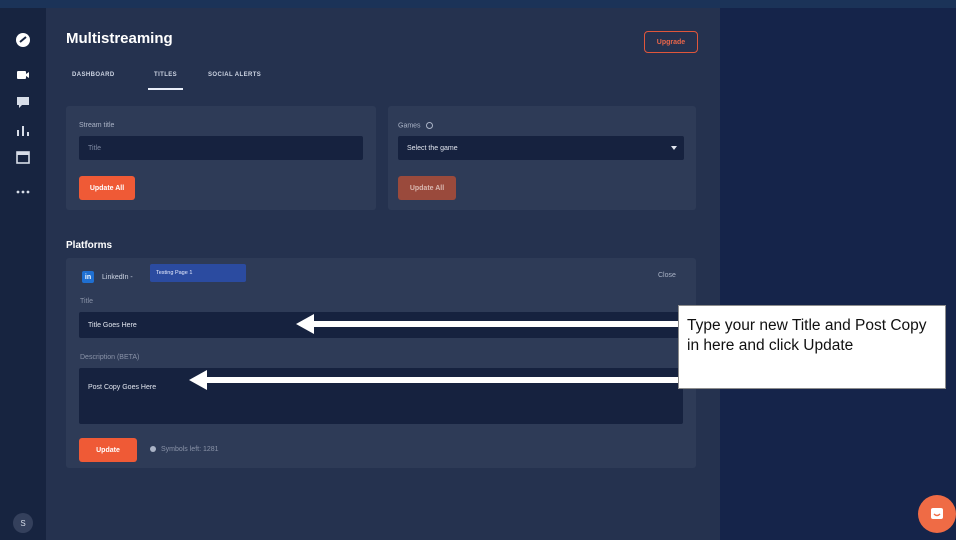 This screenshot has width=956, height=544. I want to click on video-icon, so click(23, 75).